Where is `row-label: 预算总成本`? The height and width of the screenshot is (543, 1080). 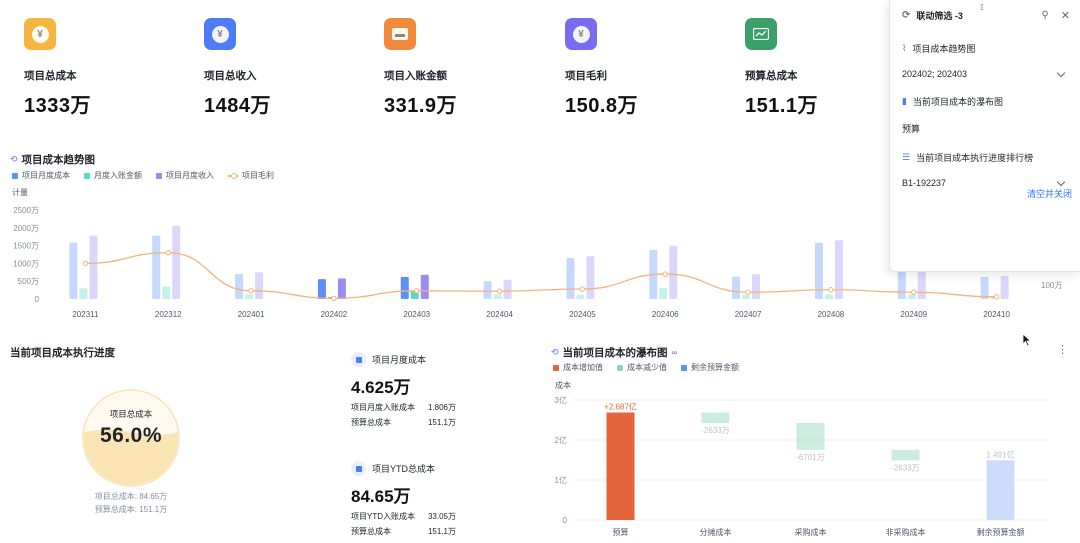 row-label: 预算总成本 is located at coordinates (371, 531).